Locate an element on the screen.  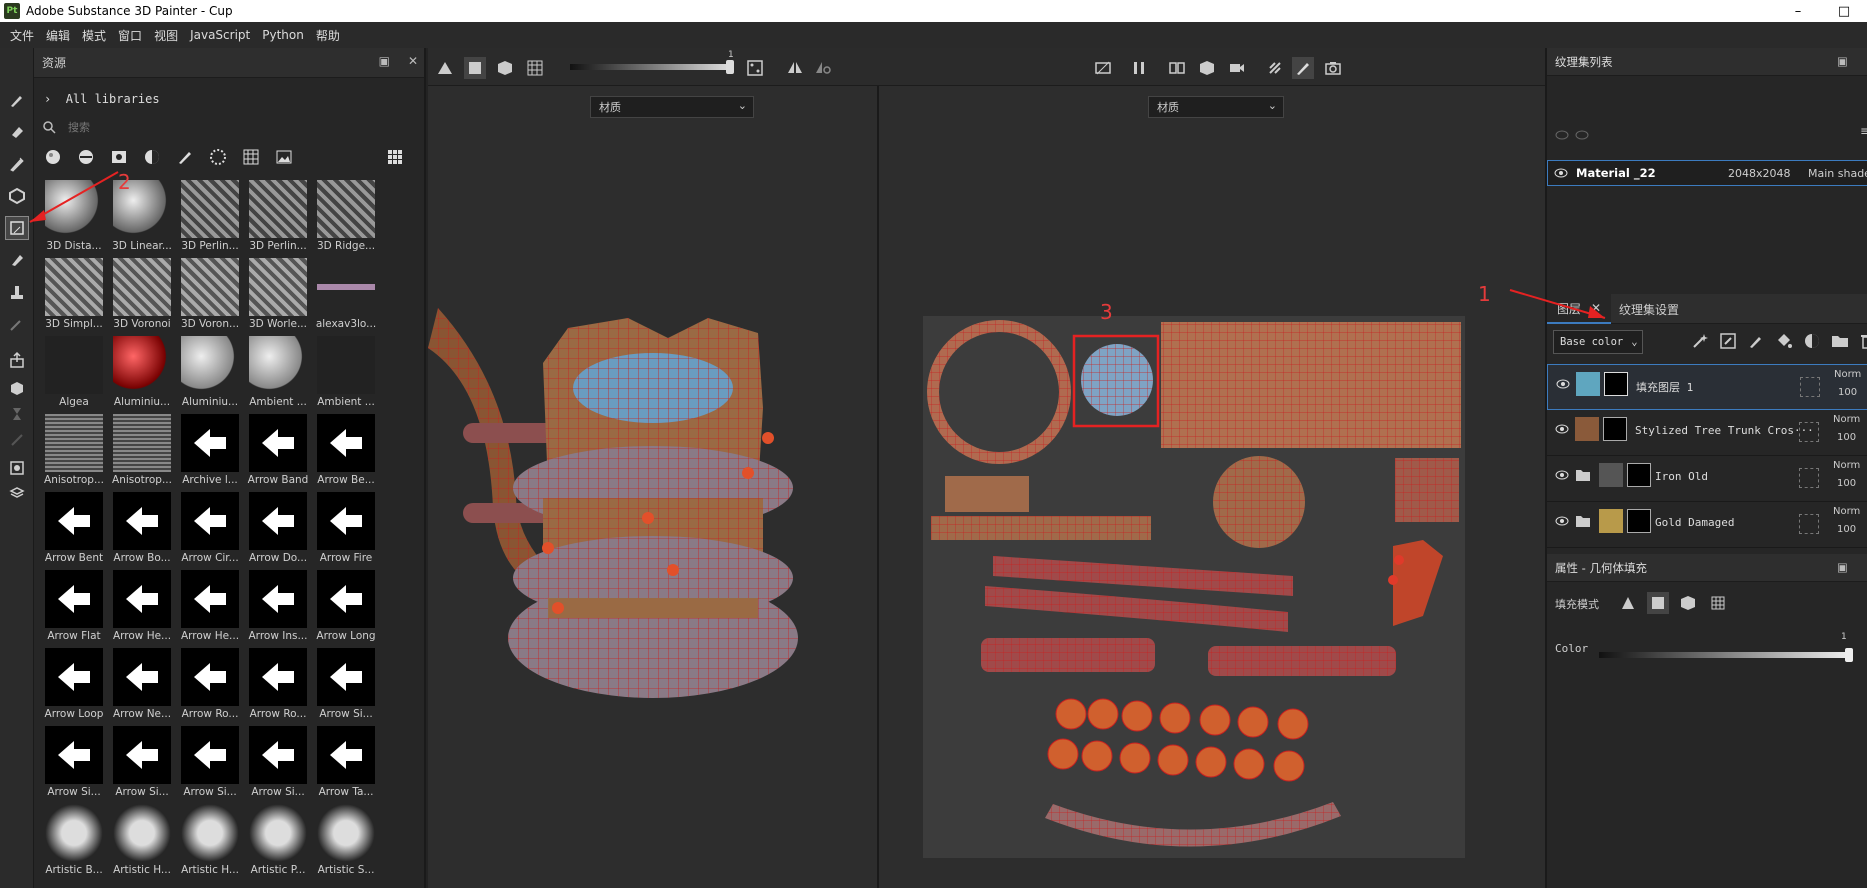
left-view-material-select: 材质 ⌄ is located at coordinates (672, 107).